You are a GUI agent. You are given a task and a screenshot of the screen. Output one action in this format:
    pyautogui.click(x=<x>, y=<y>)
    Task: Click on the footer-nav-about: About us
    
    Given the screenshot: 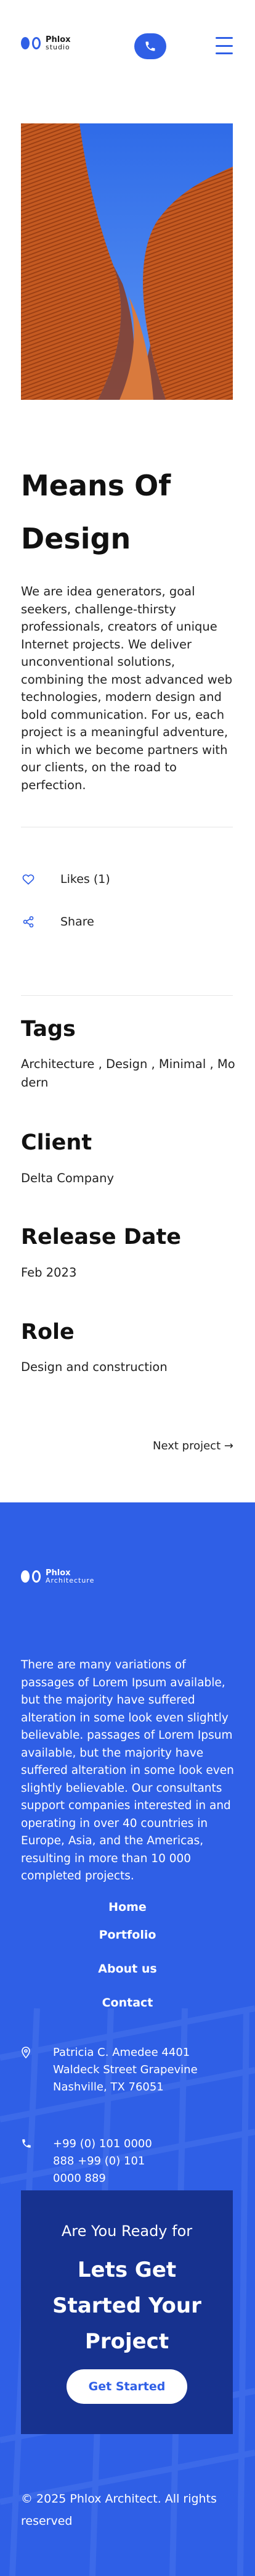 What is the action you would take?
    pyautogui.click(x=127, y=1969)
    